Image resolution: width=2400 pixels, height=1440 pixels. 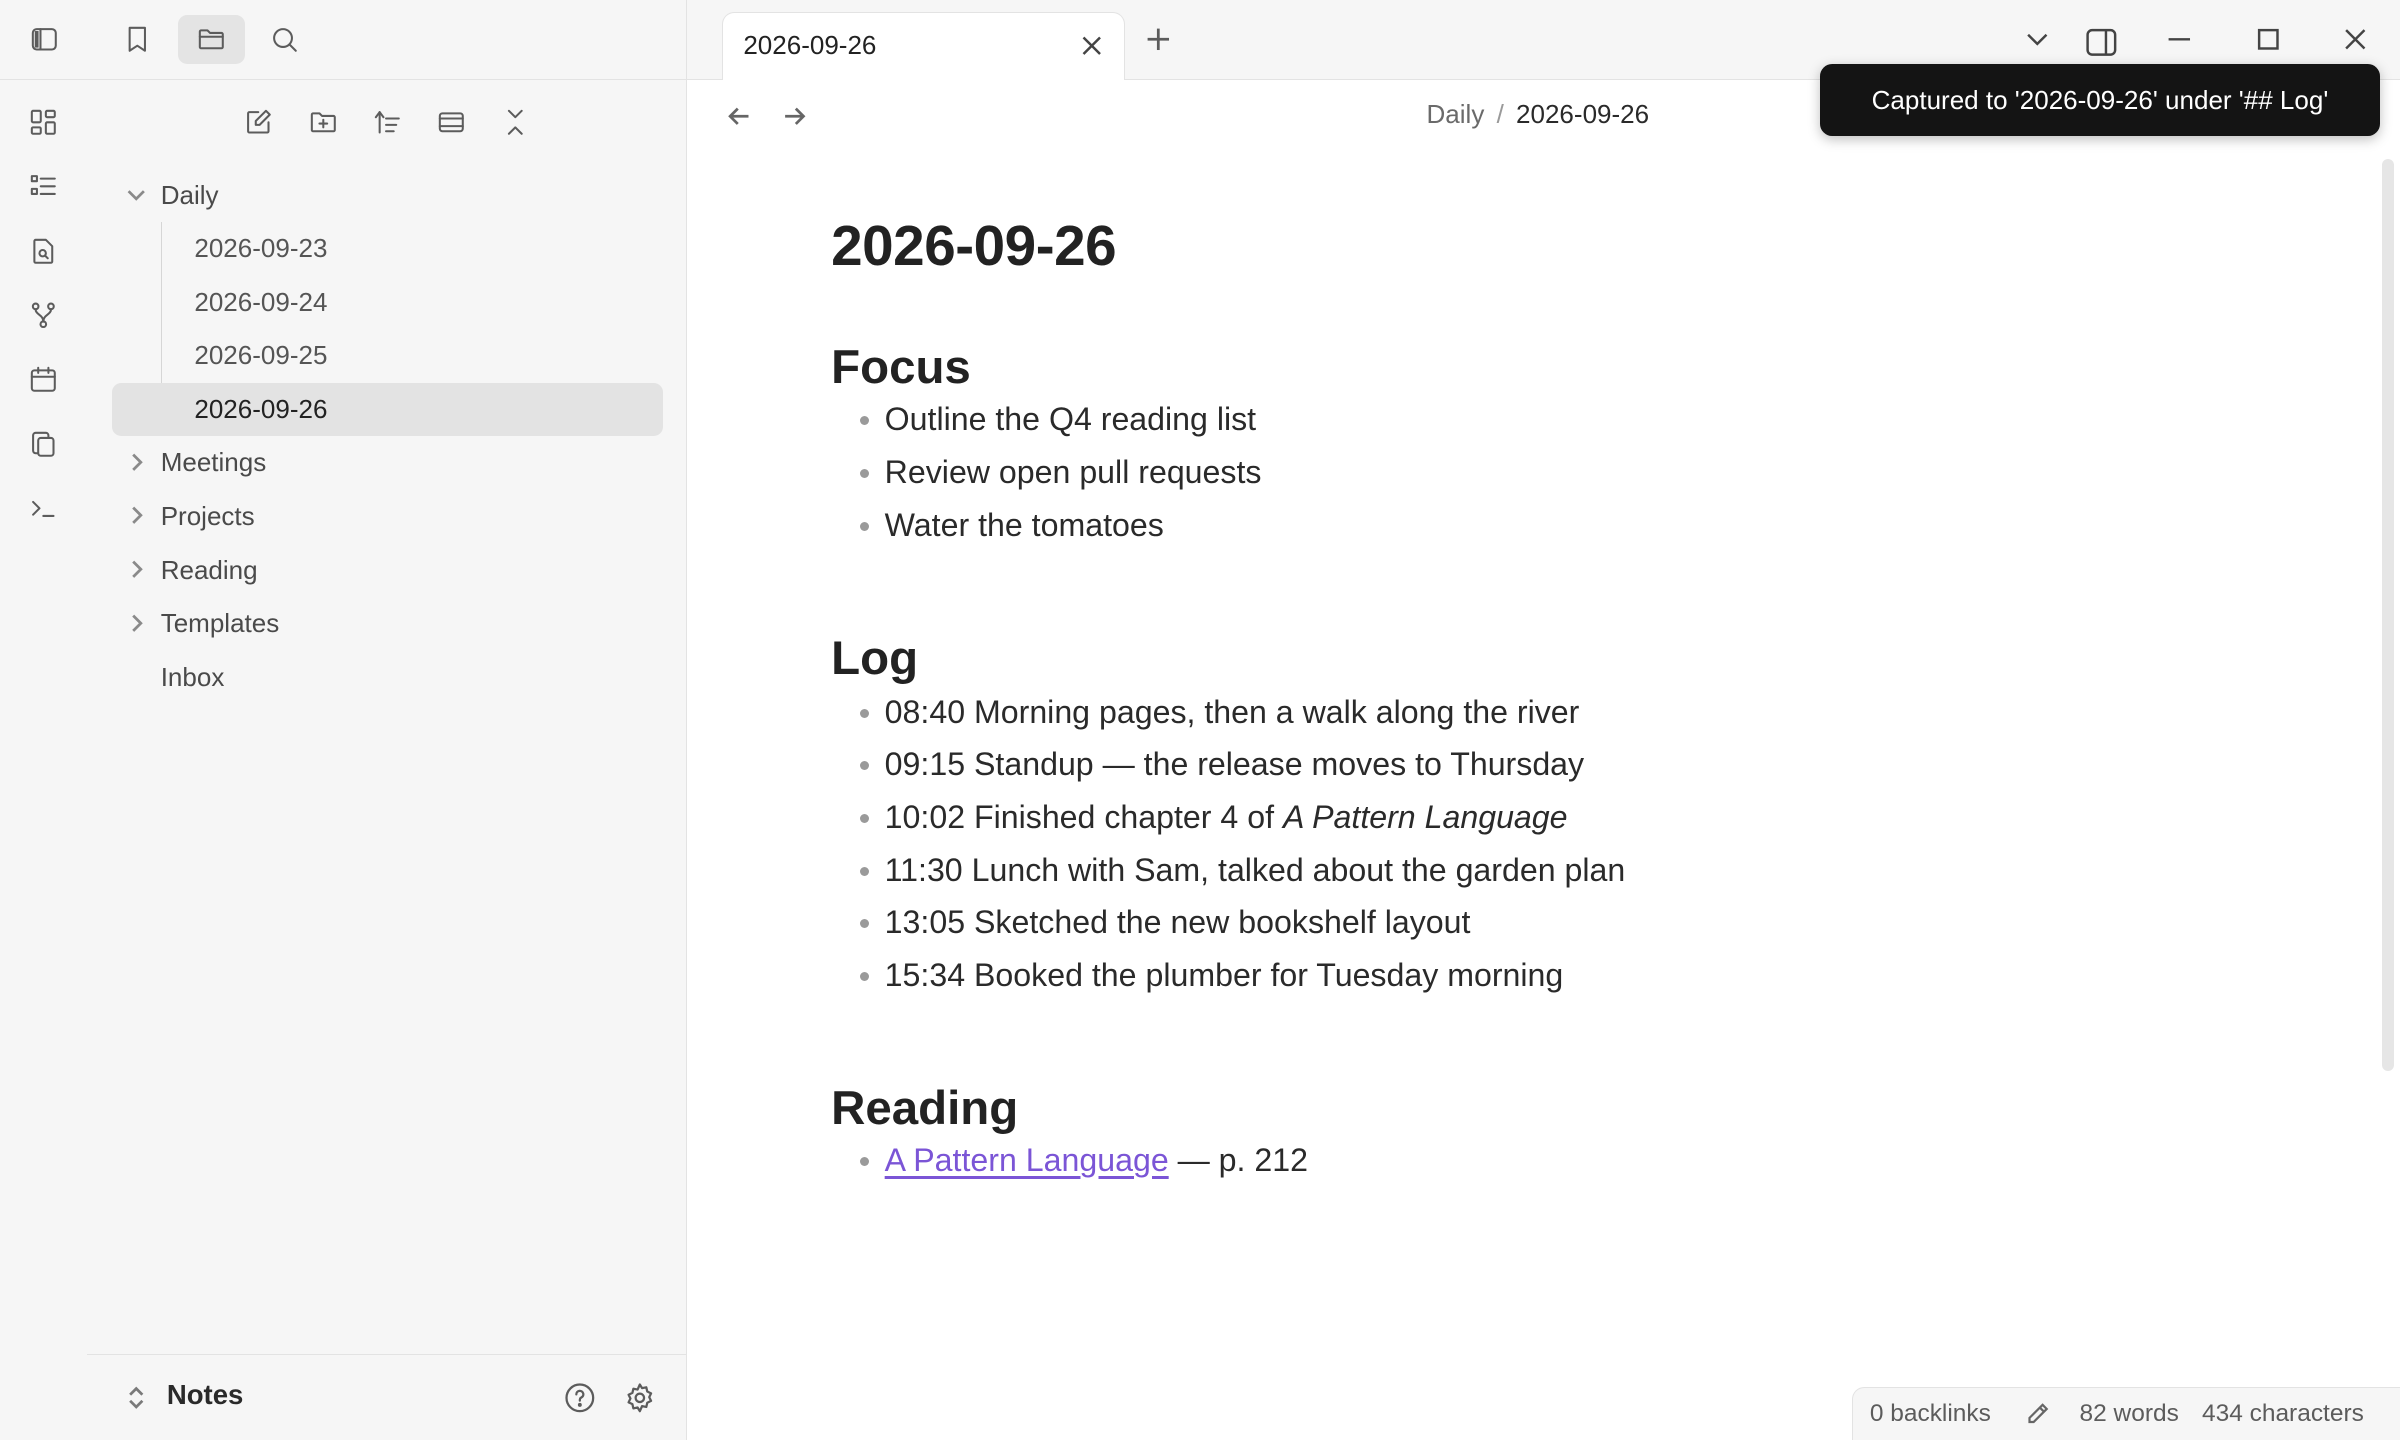 What do you see at coordinates (2387, 615) in the screenshot?
I see `scrollbar` at bounding box center [2387, 615].